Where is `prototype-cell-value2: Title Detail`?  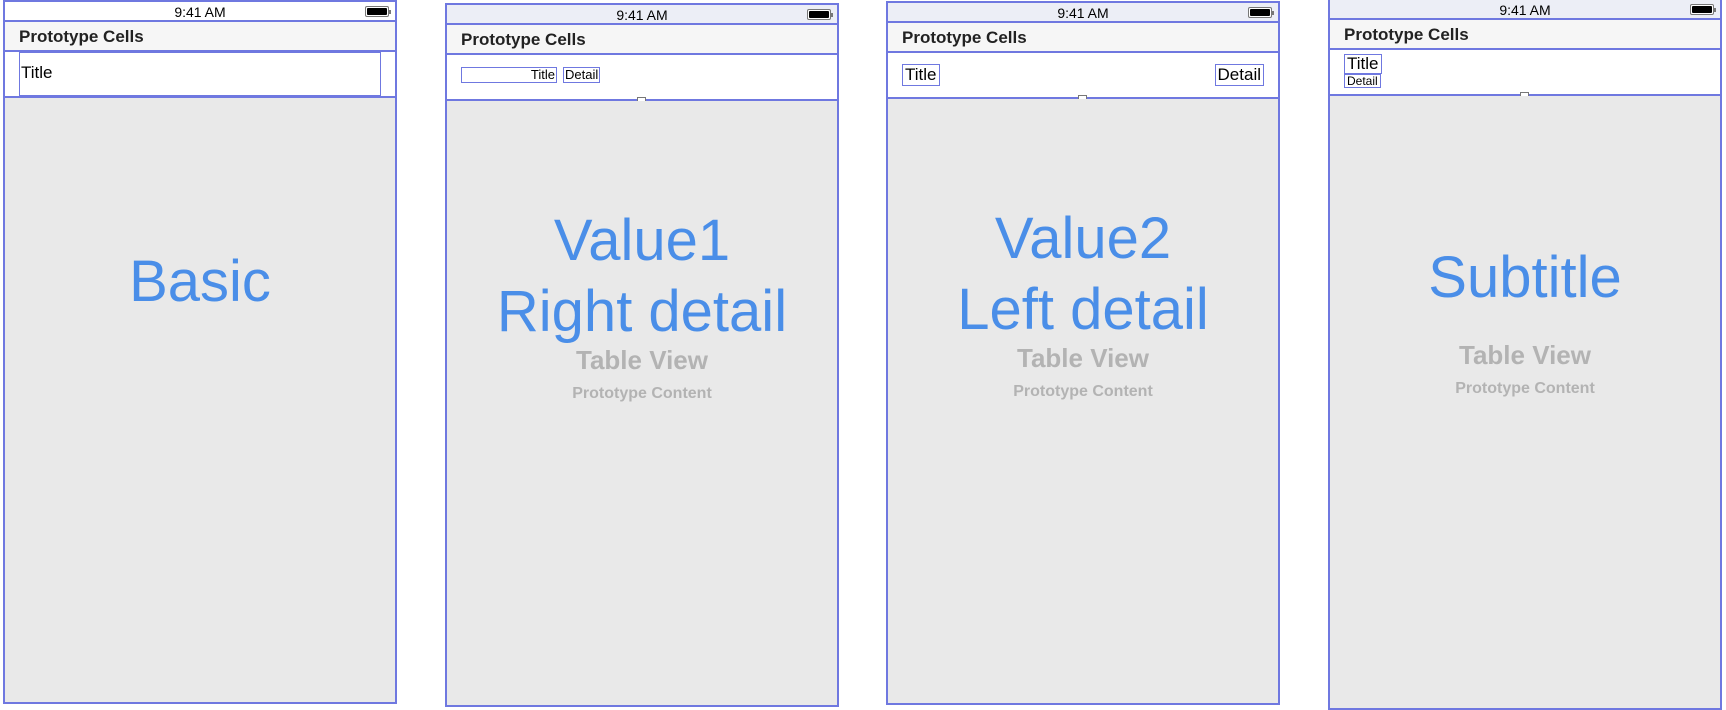 prototype-cell-value2: Title Detail is located at coordinates (1083, 76).